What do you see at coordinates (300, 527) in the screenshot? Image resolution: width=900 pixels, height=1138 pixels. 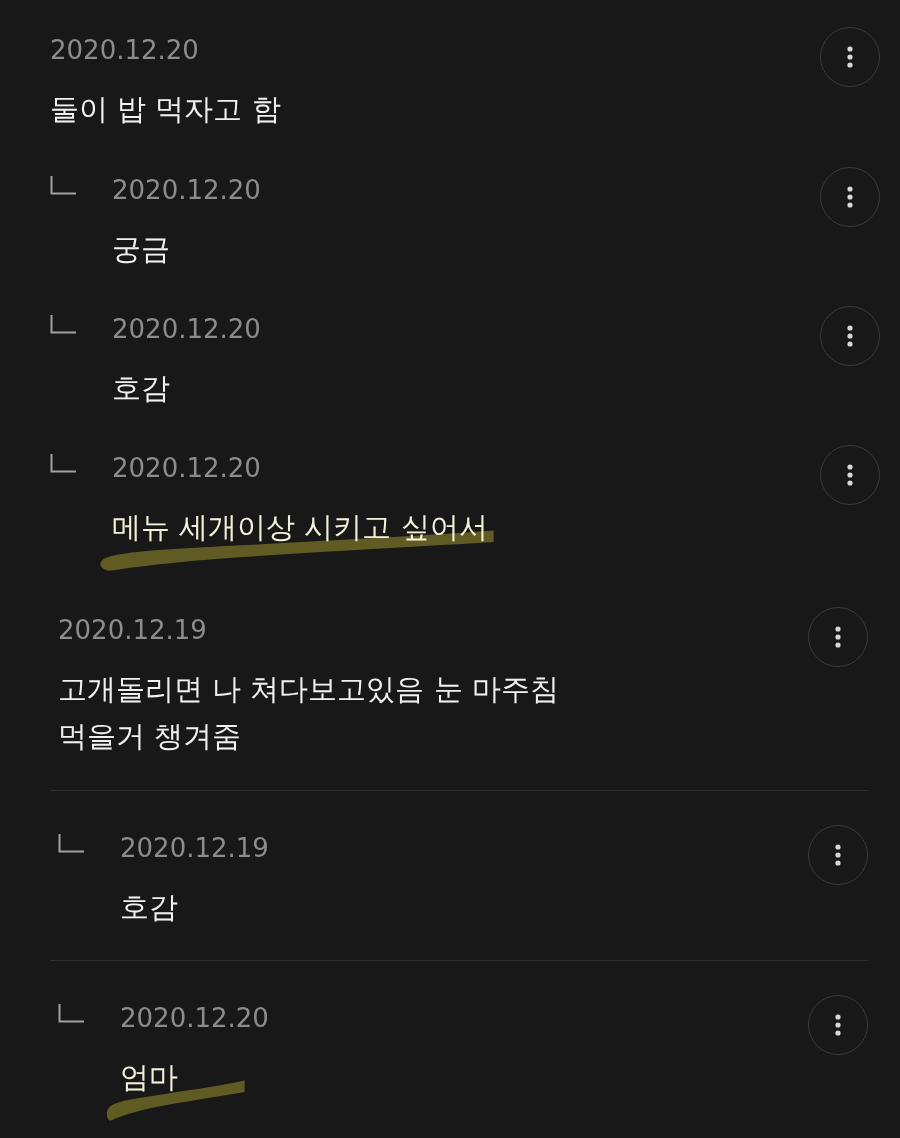 I see `reply-text: 메뉴 세개이상 시키고 싶어서` at bounding box center [300, 527].